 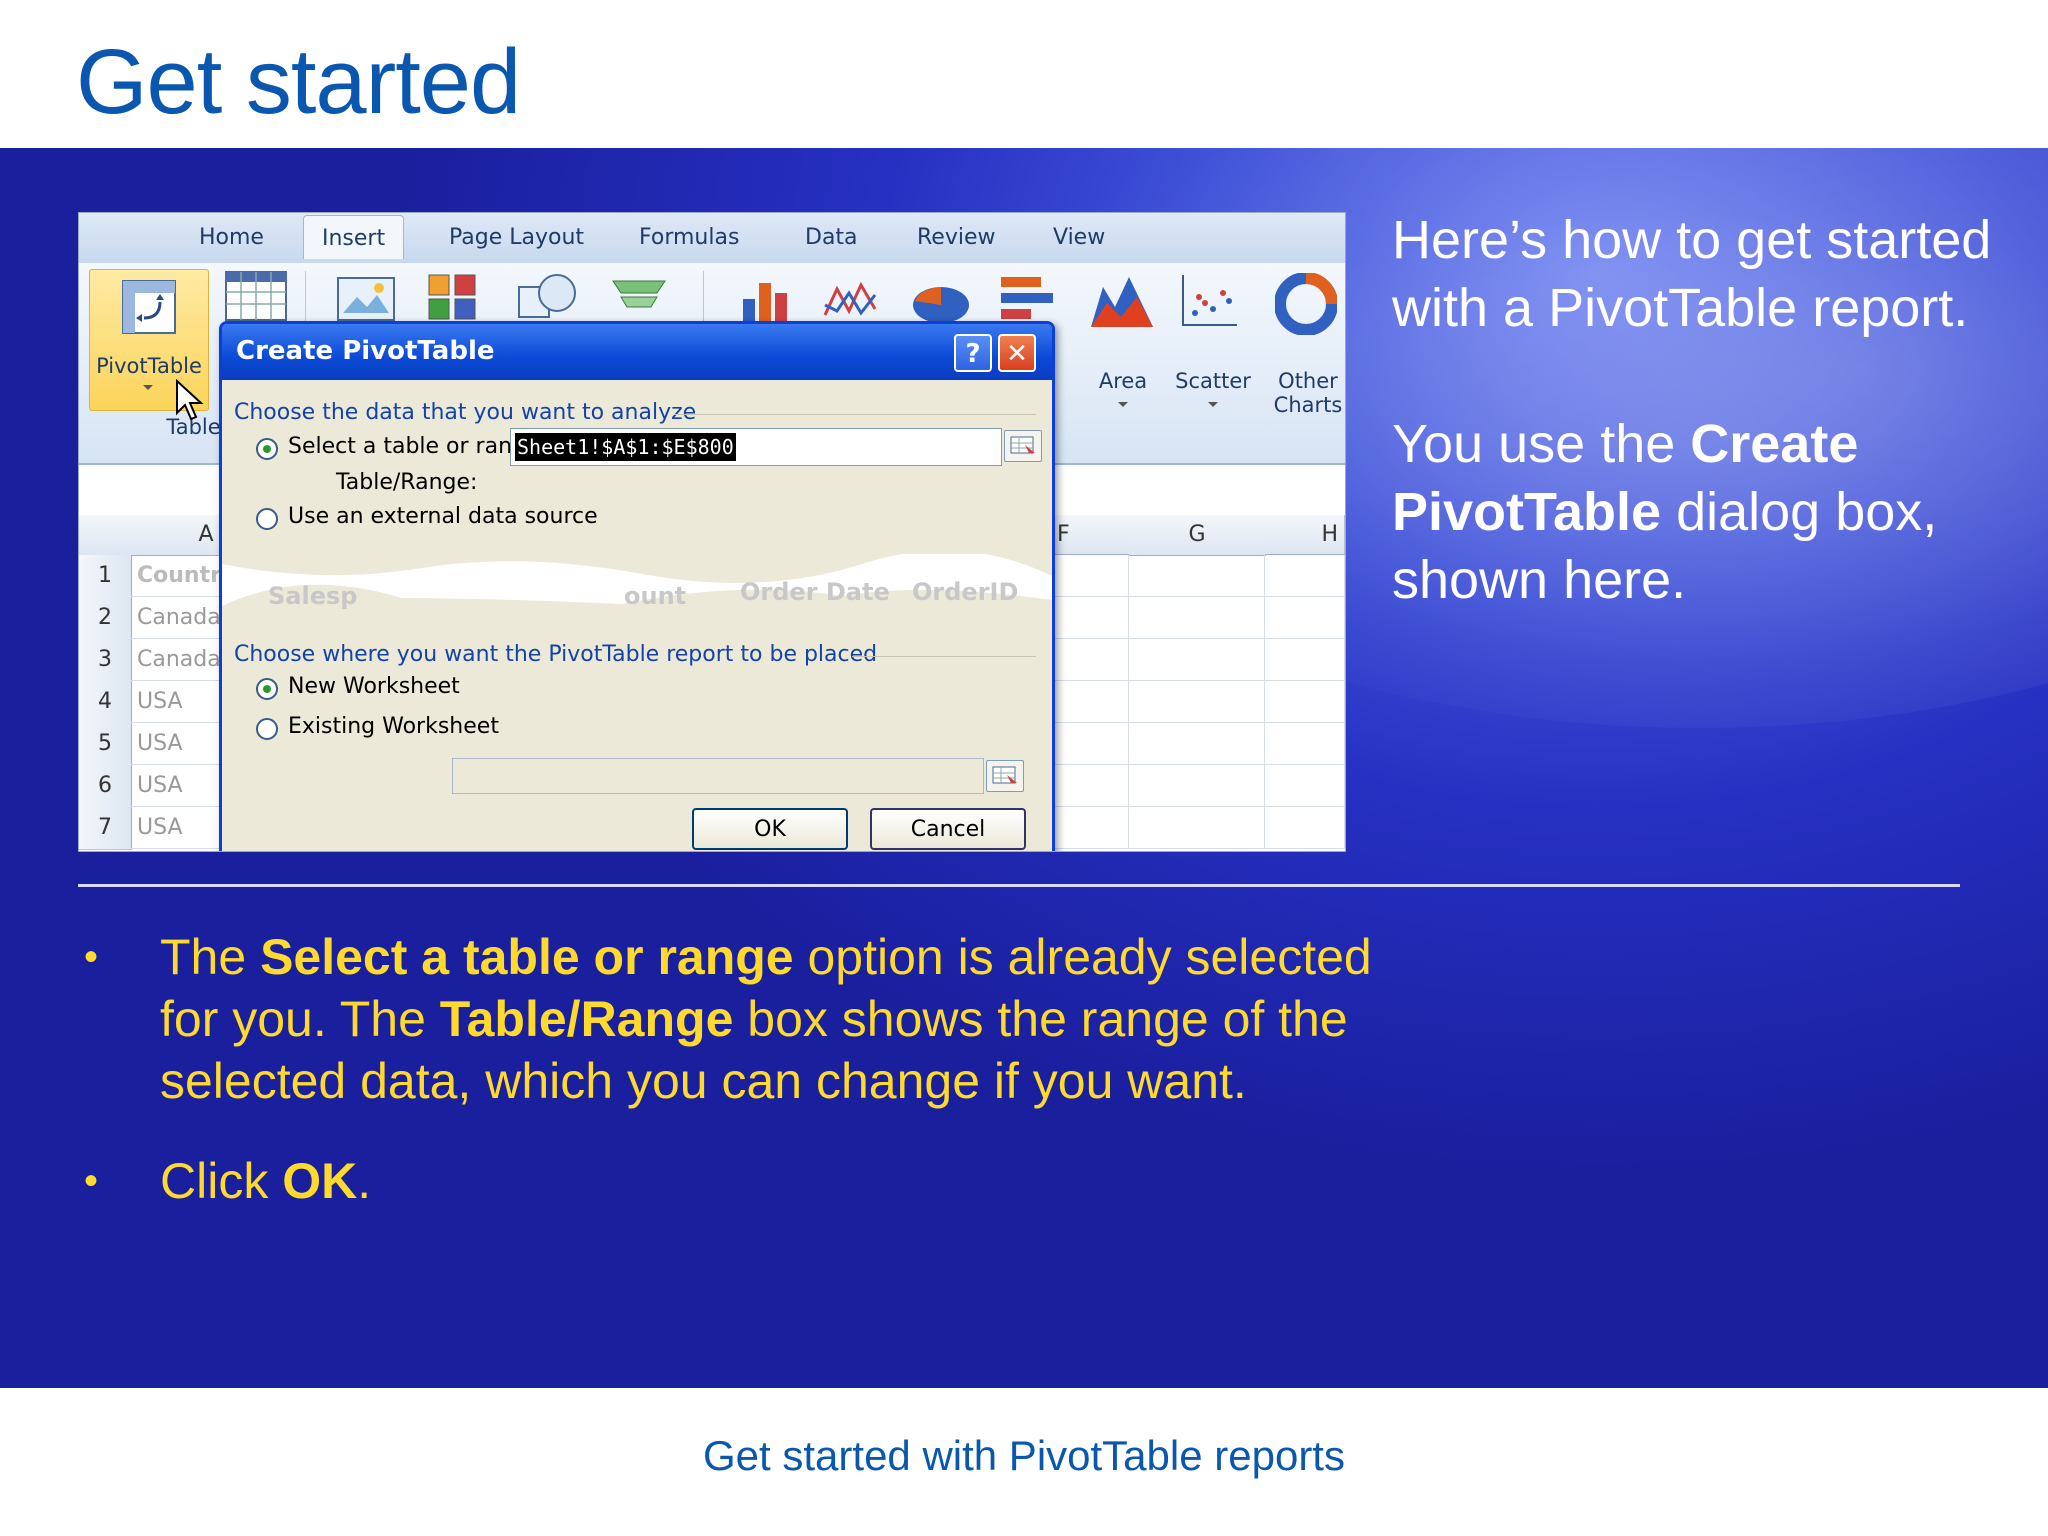 I want to click on select-all-corner, so click(x=105, y=535).